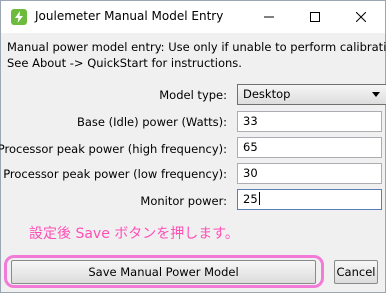 The width and height of the screenshot is (386, 293). Describe the element at coordinates (115, 174) in the screenshot. I see `cpu-low-power-label: Processor peak power (low frequency):` at that location.